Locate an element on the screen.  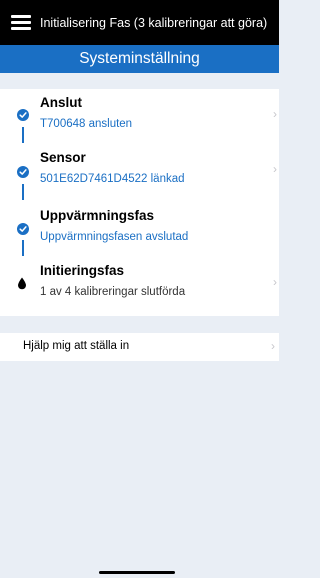
nav-bar: Systeminställning is located at coordinates (139, 59).